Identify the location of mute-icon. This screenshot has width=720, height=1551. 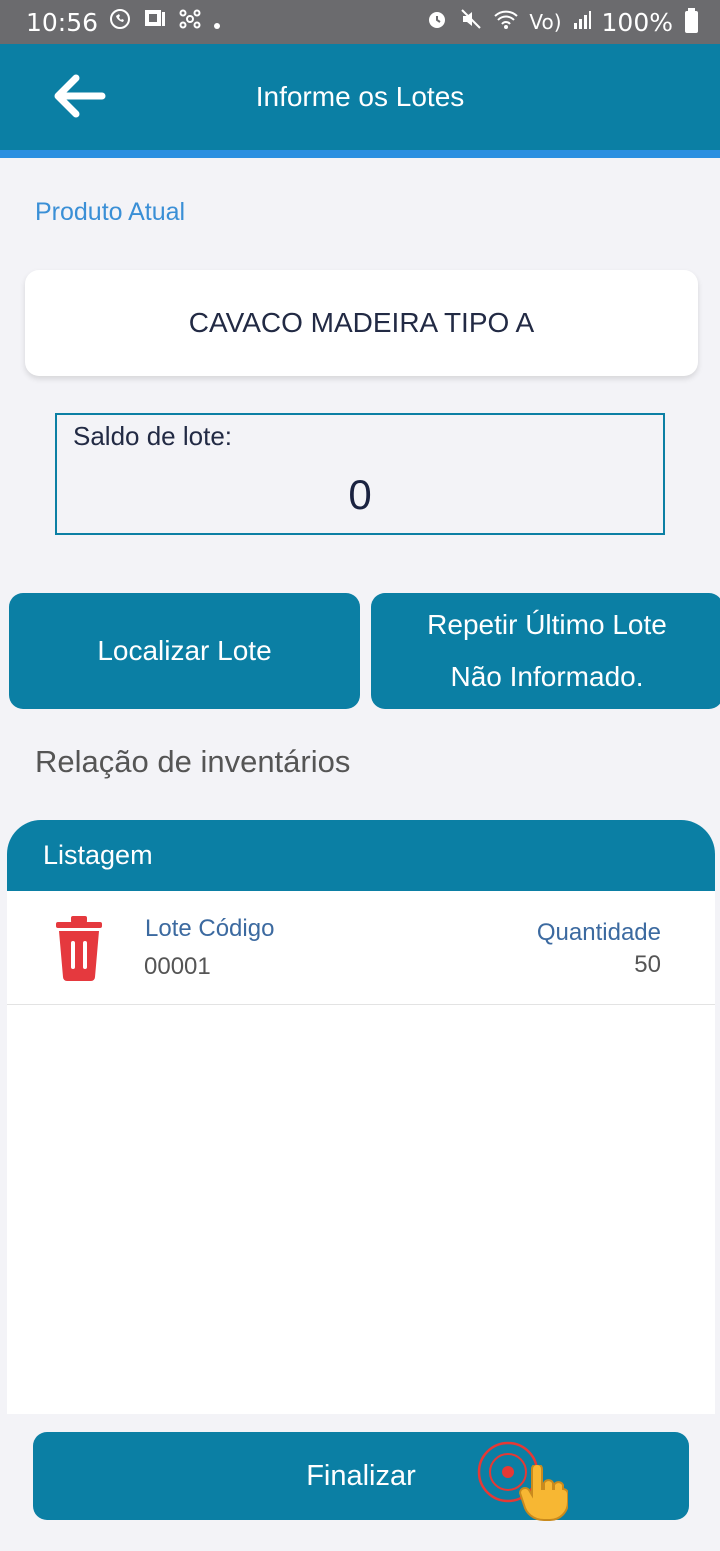
(471, 22).